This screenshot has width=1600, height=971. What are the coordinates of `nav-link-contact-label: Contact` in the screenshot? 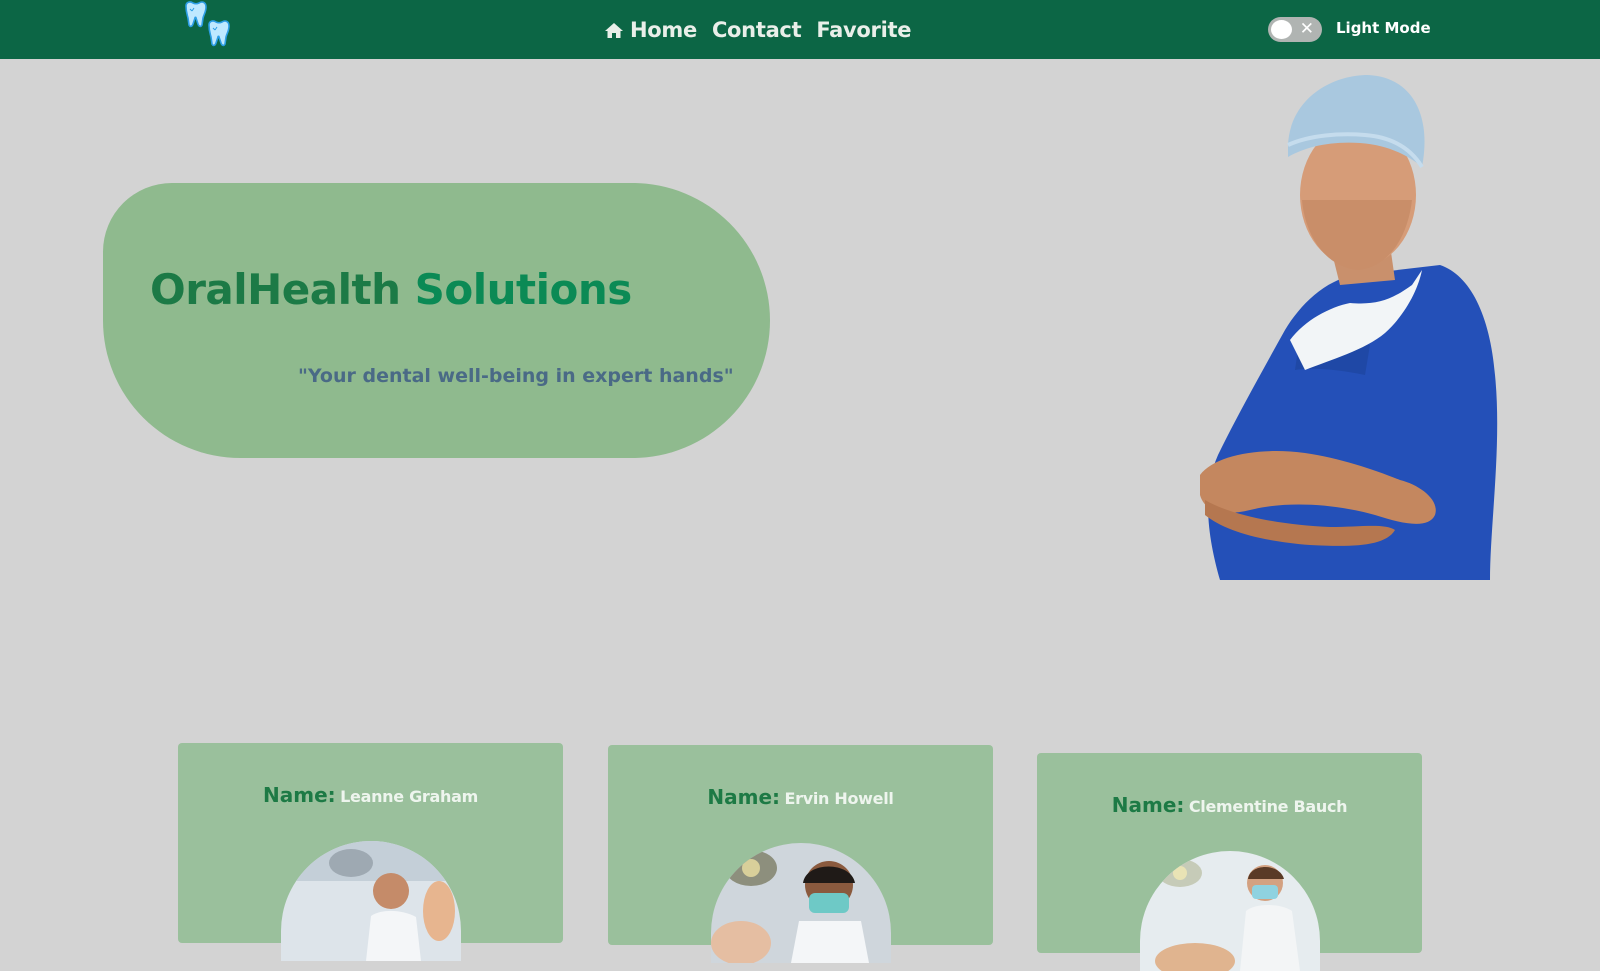 It's located at (756, 30).